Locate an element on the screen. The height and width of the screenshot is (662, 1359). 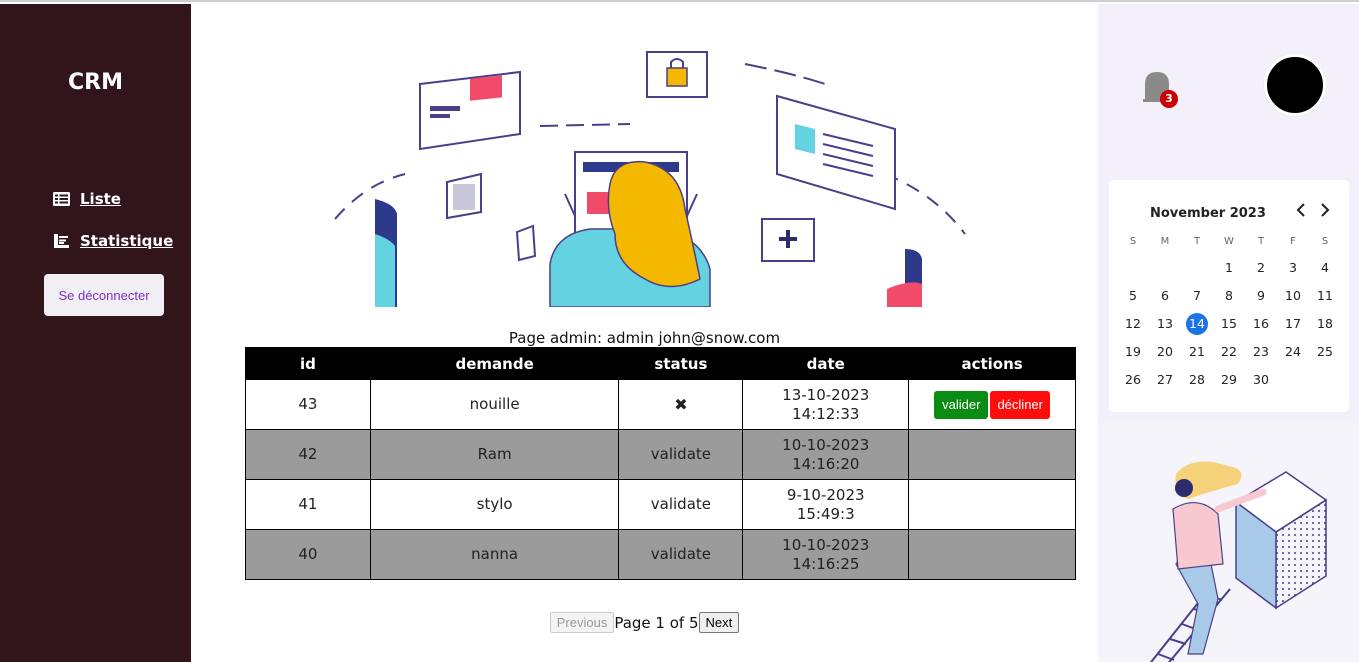
table-row: 42 Ram validate 10-10-2023 14:16:20 is located at coordinates (660, 454).